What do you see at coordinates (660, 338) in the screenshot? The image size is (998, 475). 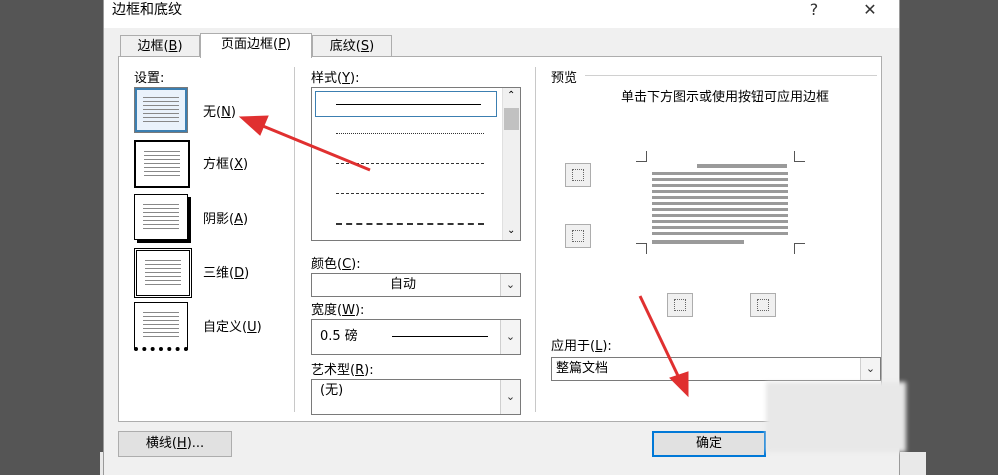 I see `arrow-to-ok` at bounding box center [660, 338].